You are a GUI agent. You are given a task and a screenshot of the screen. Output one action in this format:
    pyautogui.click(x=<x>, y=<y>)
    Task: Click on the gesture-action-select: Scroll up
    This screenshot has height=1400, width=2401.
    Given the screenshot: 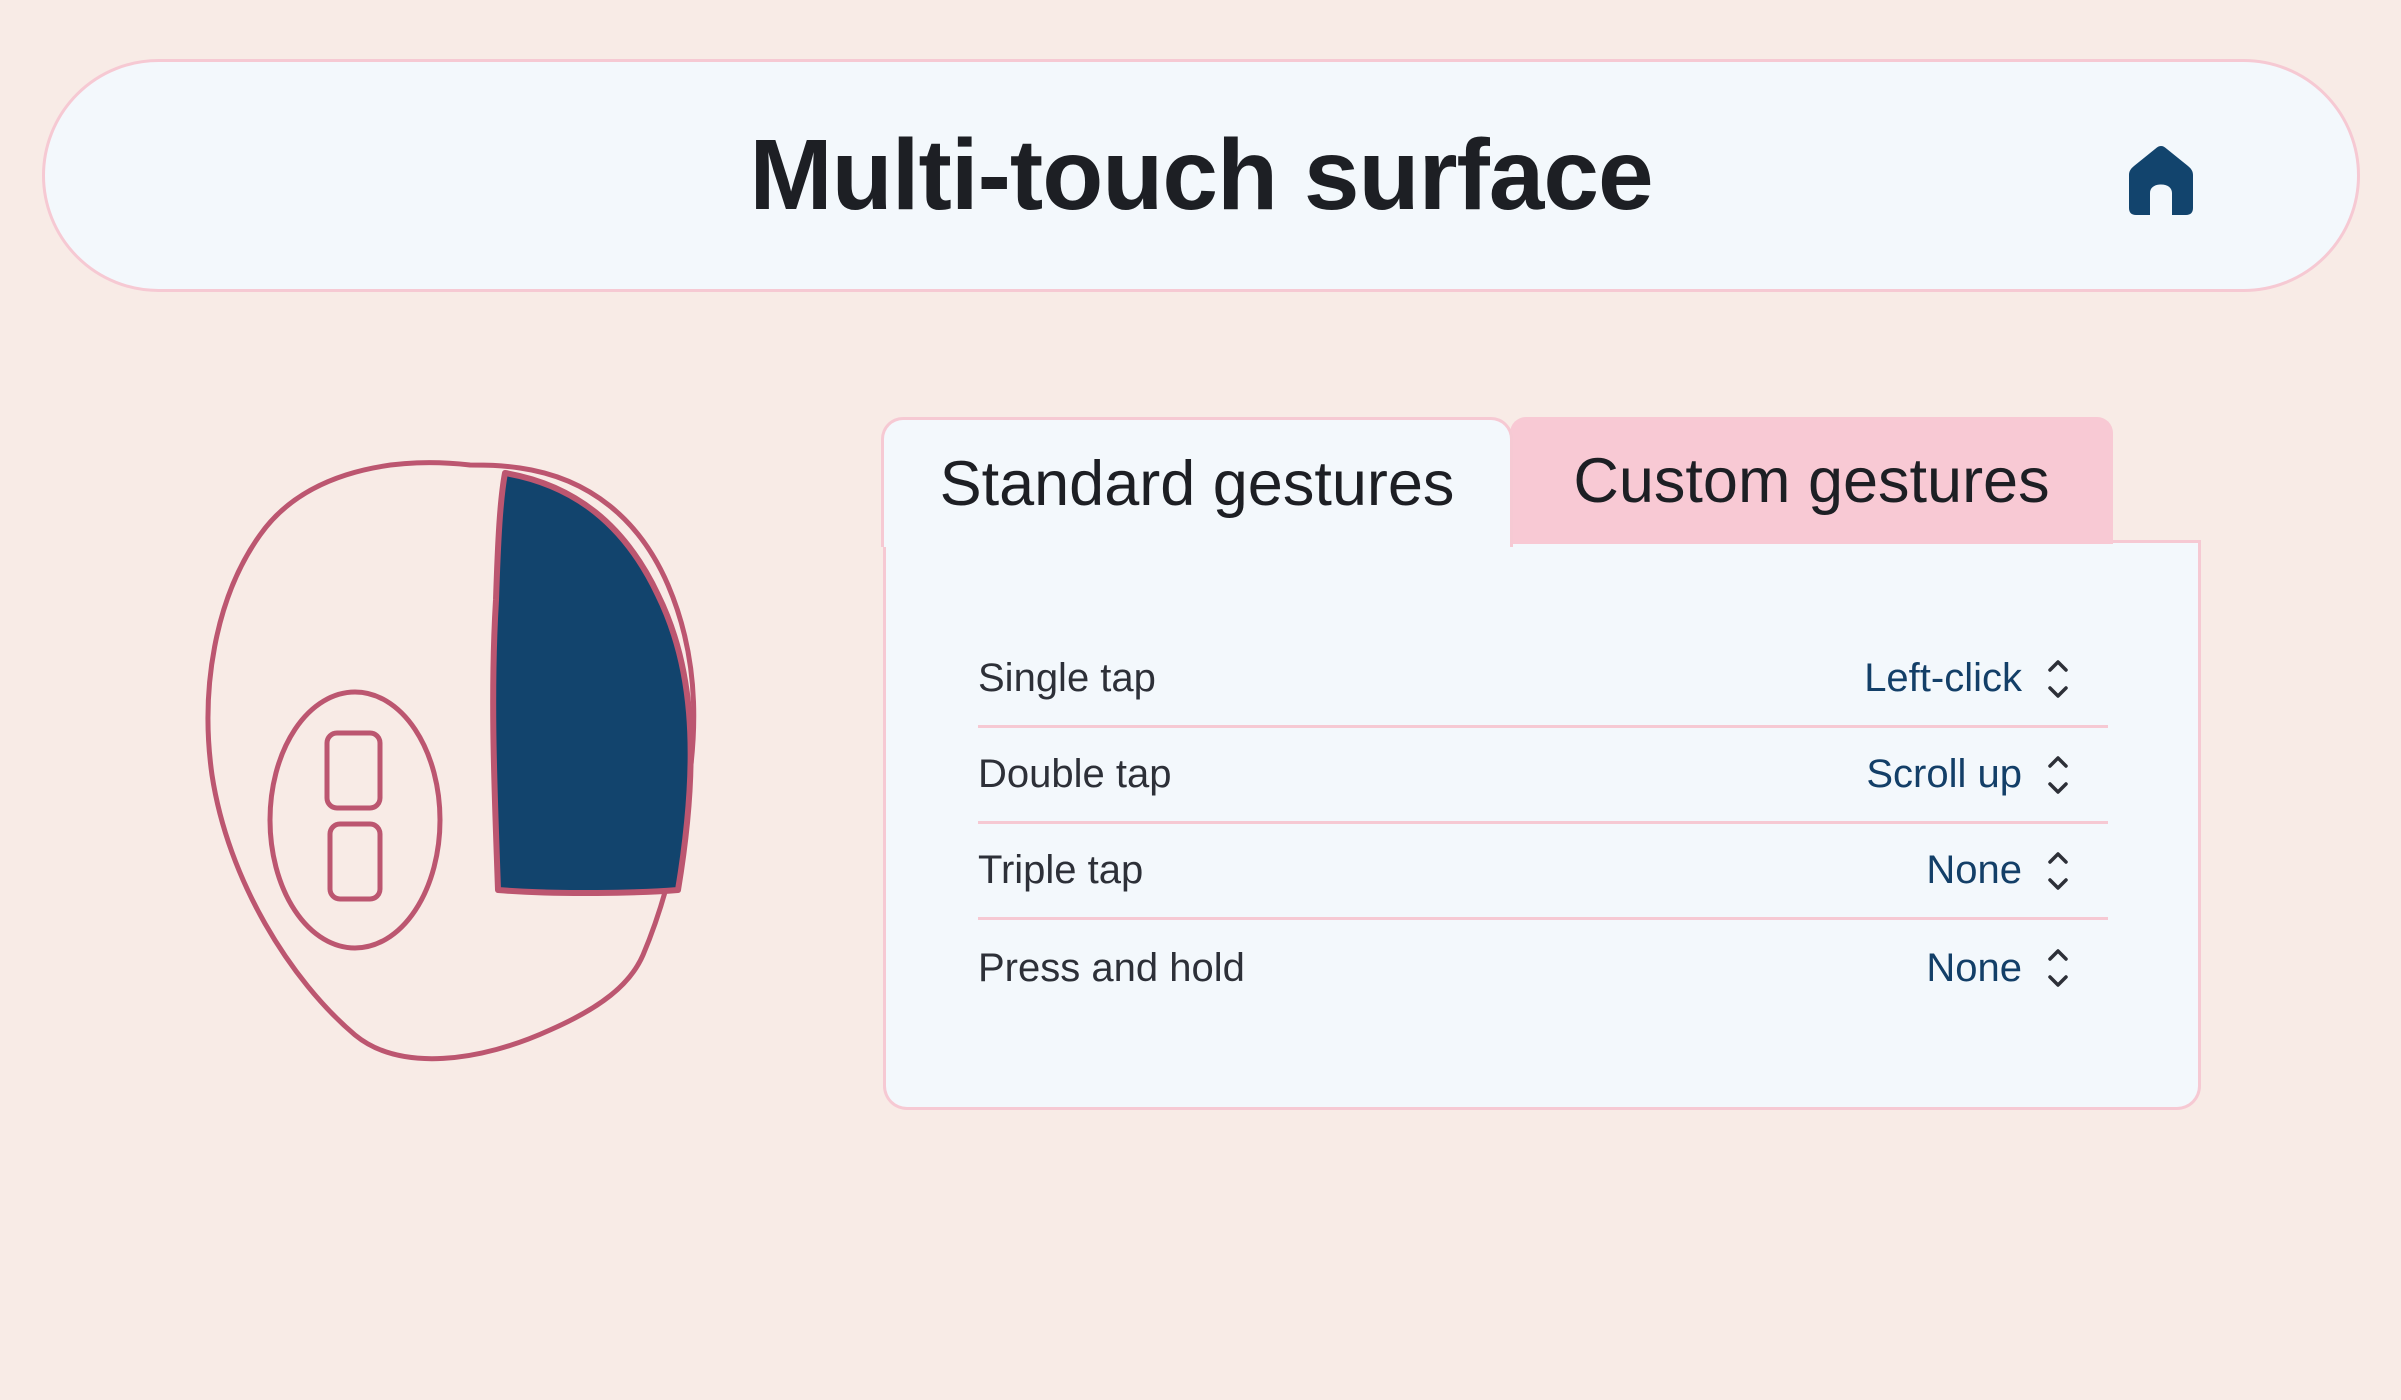 What is the action you would take?
    pyautogui.click(x=1987, y=775)
    